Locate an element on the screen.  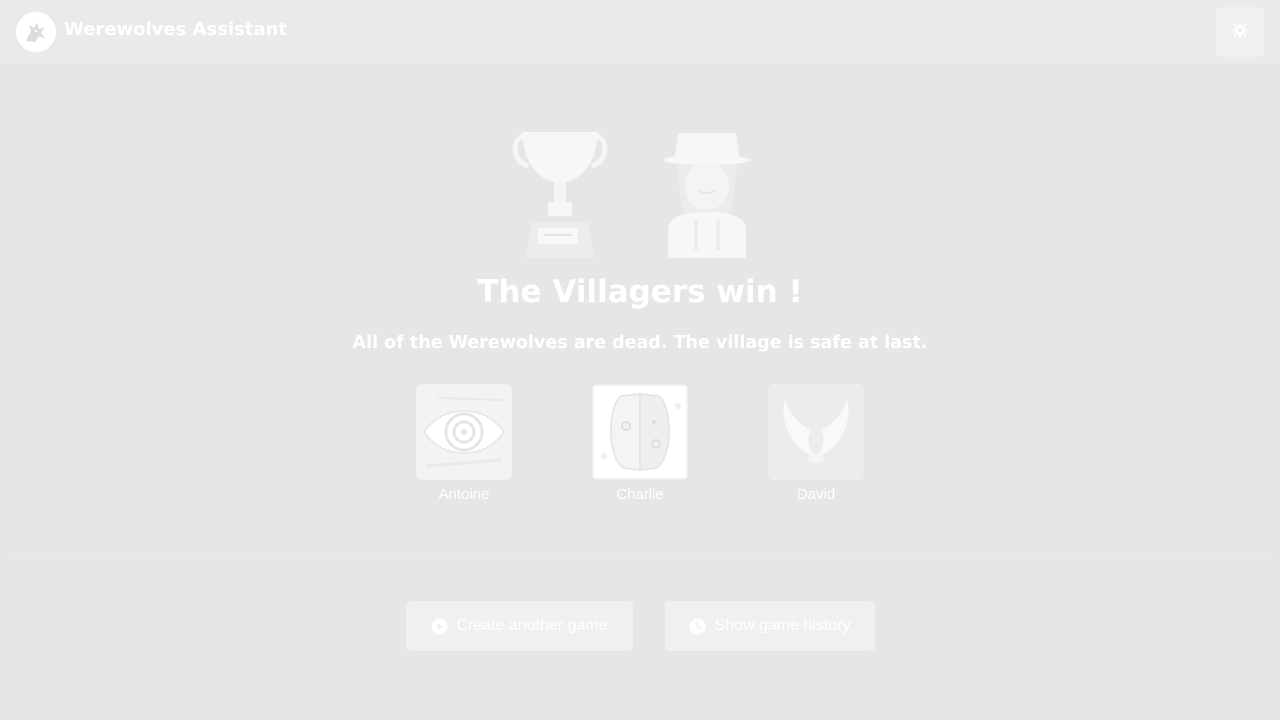
create-another-game-button: Create another game is located at coordinates (519, 626).